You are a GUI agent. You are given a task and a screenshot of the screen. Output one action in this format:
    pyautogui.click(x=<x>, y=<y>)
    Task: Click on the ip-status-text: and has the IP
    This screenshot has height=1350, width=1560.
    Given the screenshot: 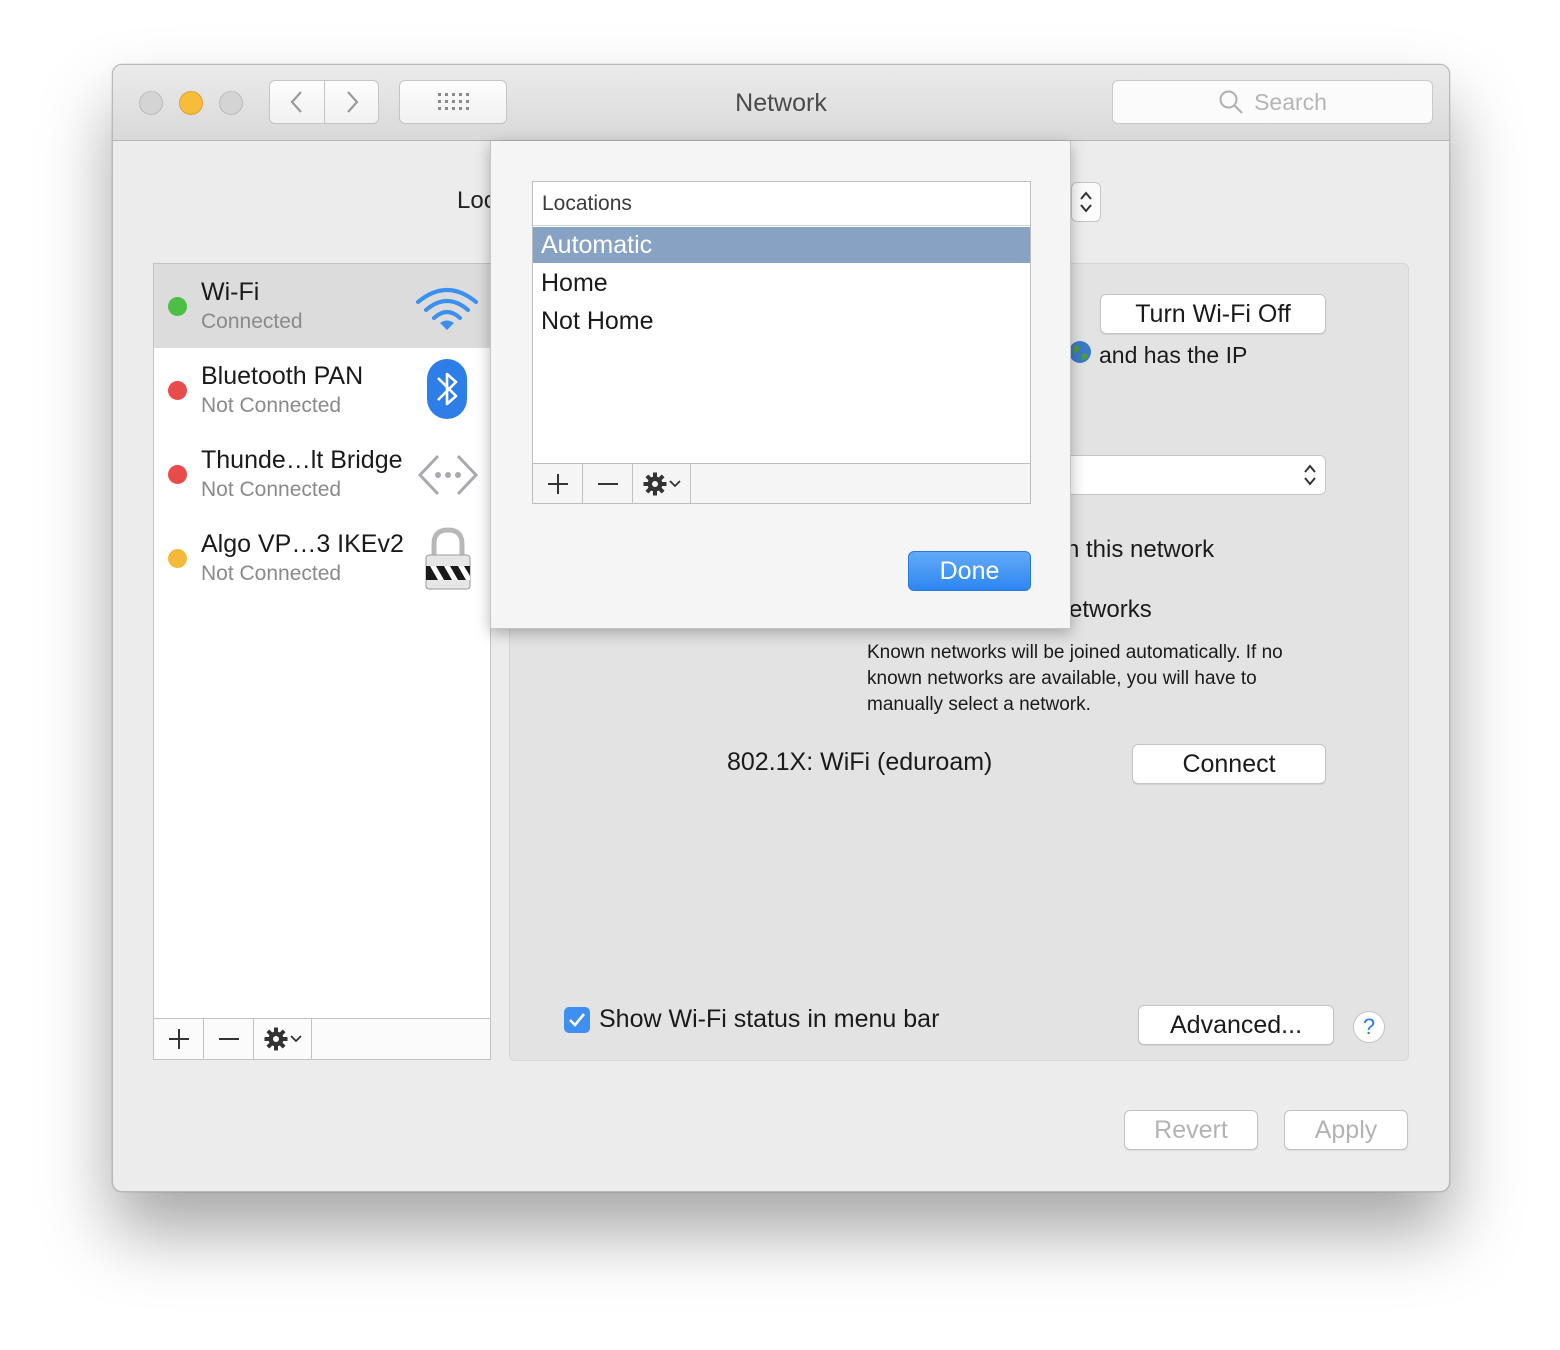 What is the action you would take?
    pyautogui.click(x=1173, y=355)
    